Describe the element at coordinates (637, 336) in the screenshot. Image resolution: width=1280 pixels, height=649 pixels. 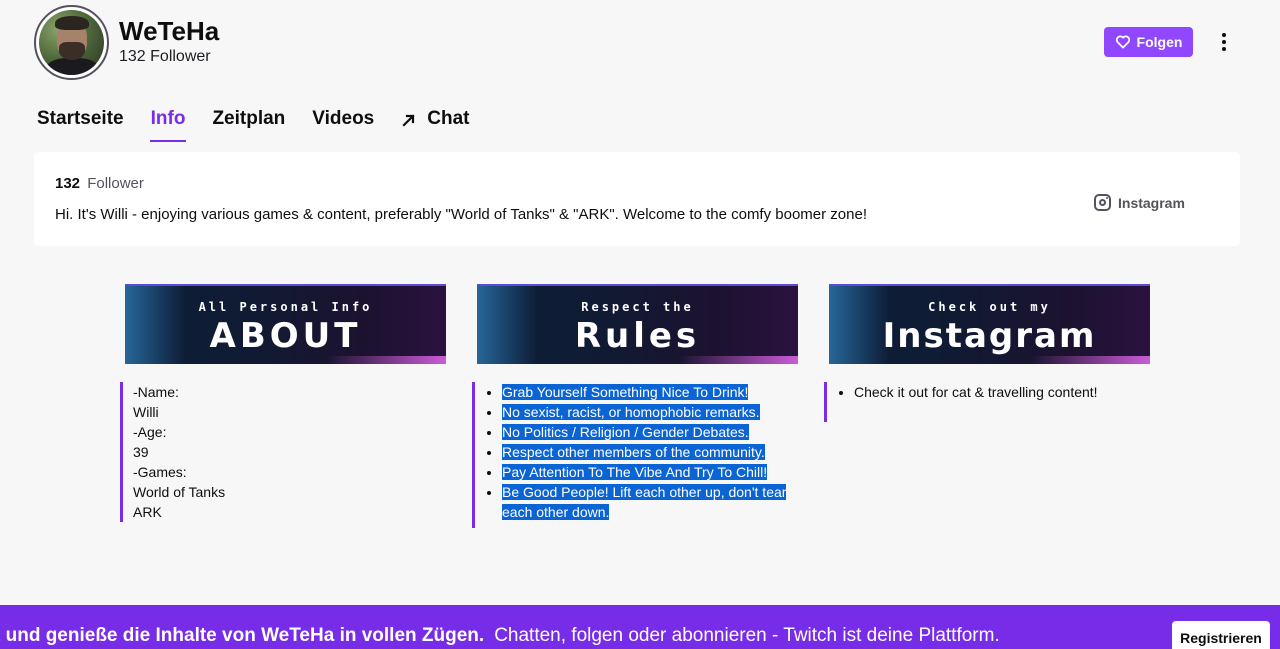
I see `banner-title: Rules` at that location.